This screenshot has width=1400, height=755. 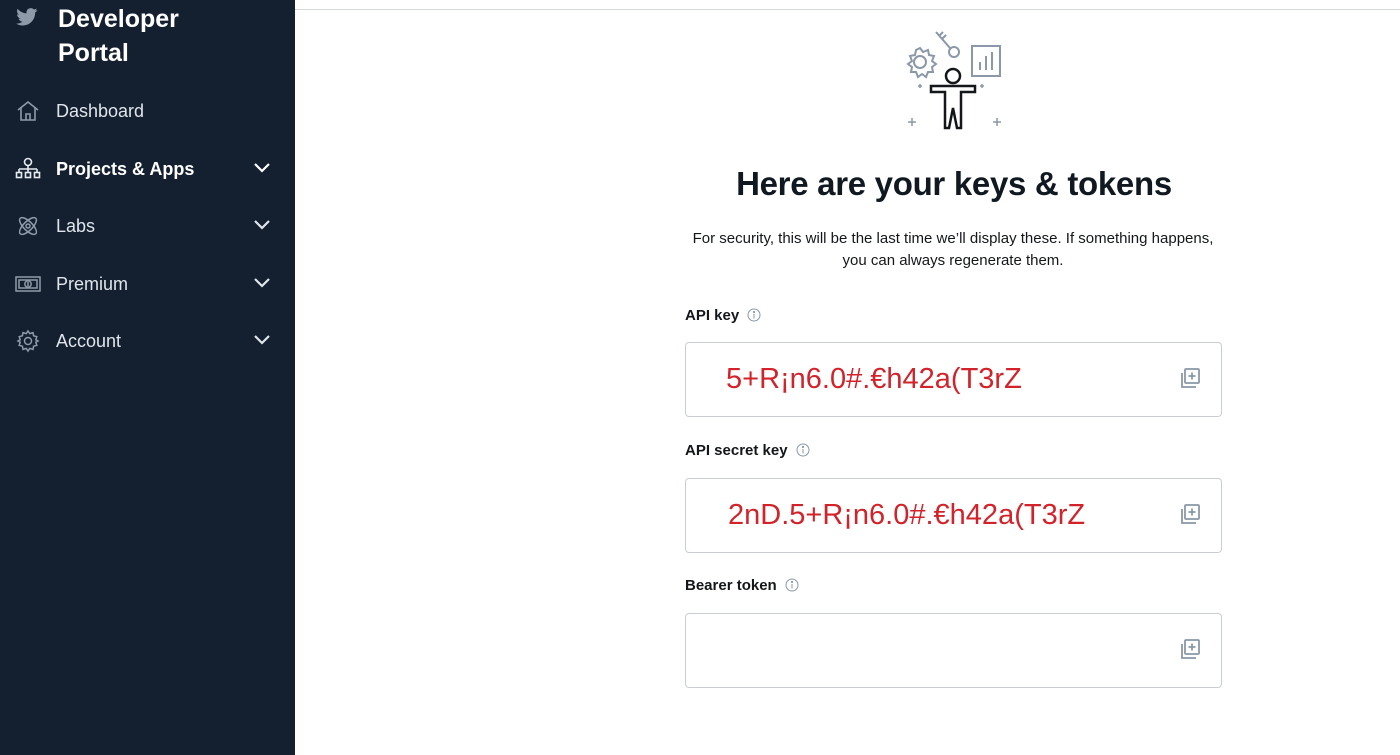 I want to click on sidebar-item-label: Premium, so click(x=92, y=284).